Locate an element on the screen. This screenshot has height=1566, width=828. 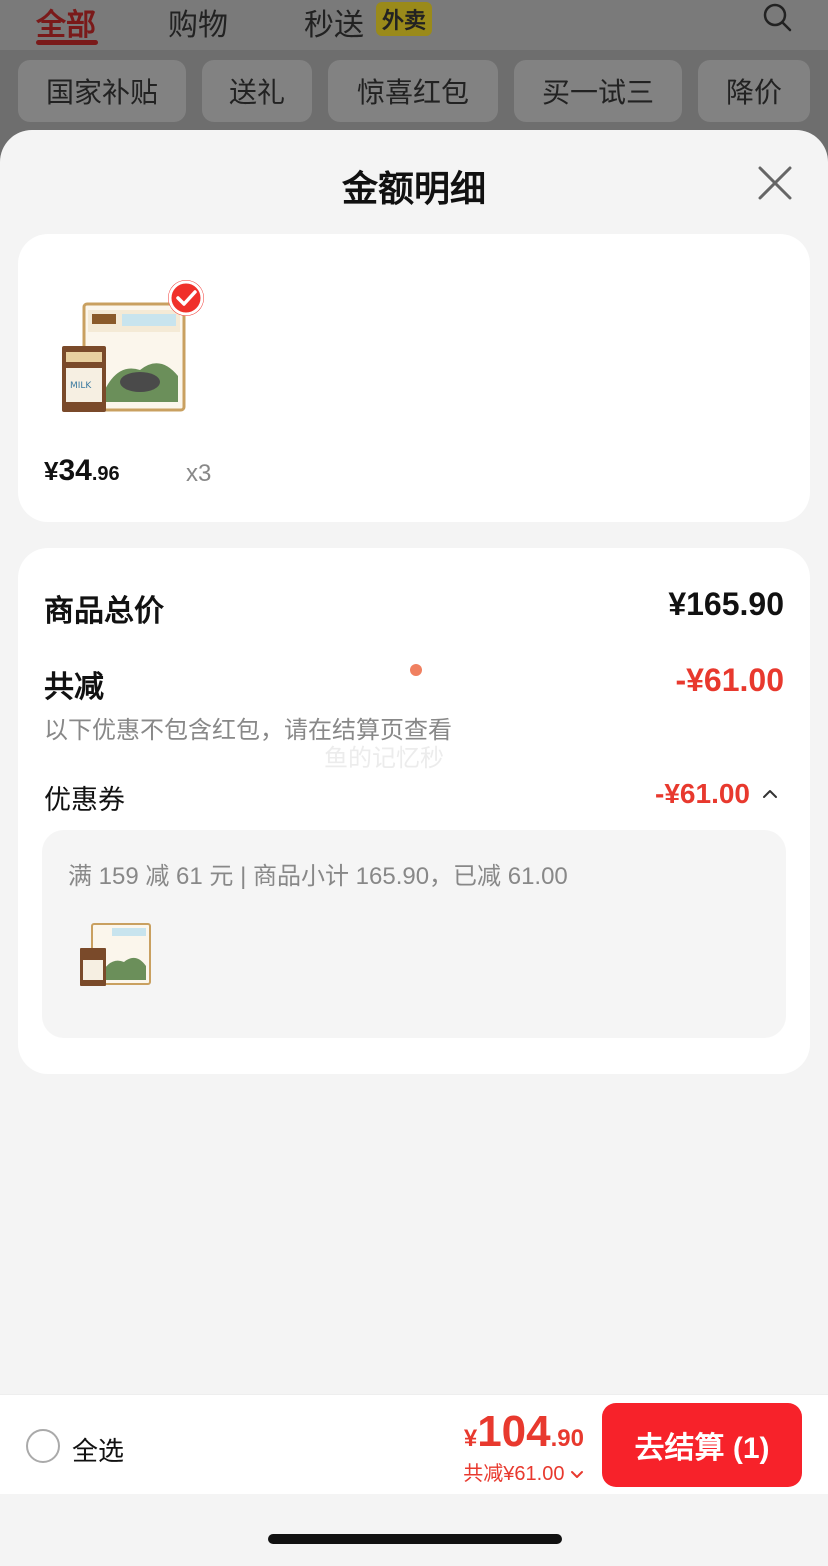
sheet-title: 金额明细 is located at coordinates (413, 188).